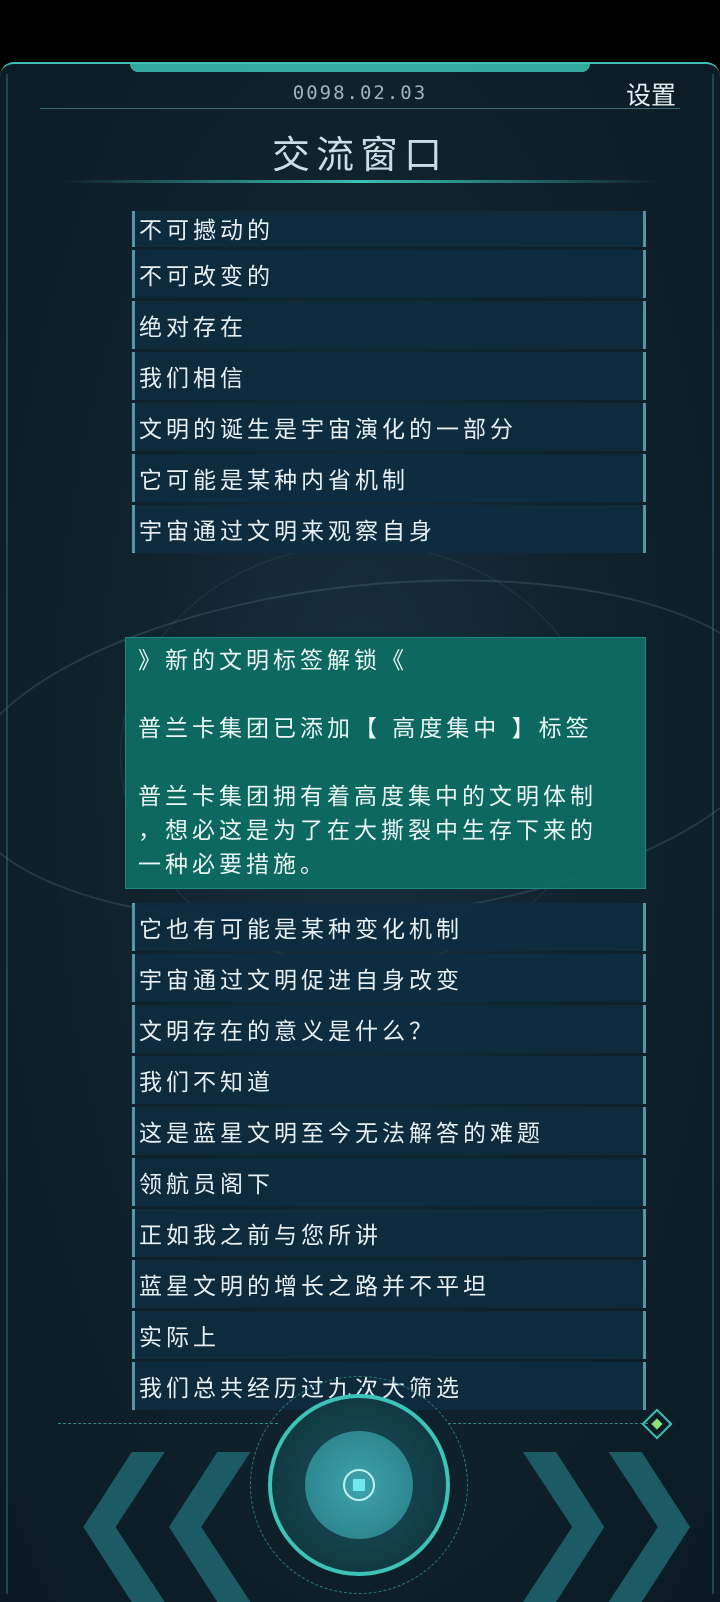 Image resolution: width=720 pixels, height=1602 pixels. What do you see at coordinates (389, 478) in the screenshot?
I see `message-row: 它可能是某种内省机制` at bounding box center [389, 478].